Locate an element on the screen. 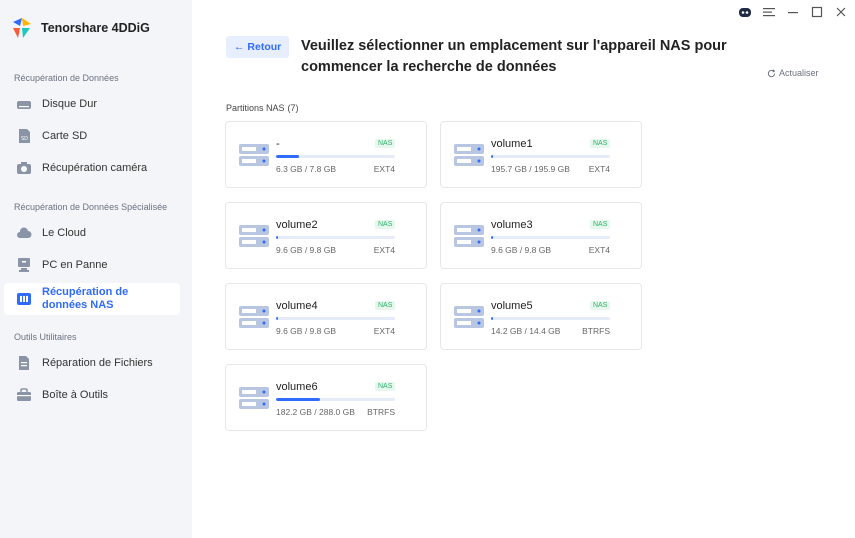  sidebar-item-label: Récupération caméra is located at coordinates (95, 168).